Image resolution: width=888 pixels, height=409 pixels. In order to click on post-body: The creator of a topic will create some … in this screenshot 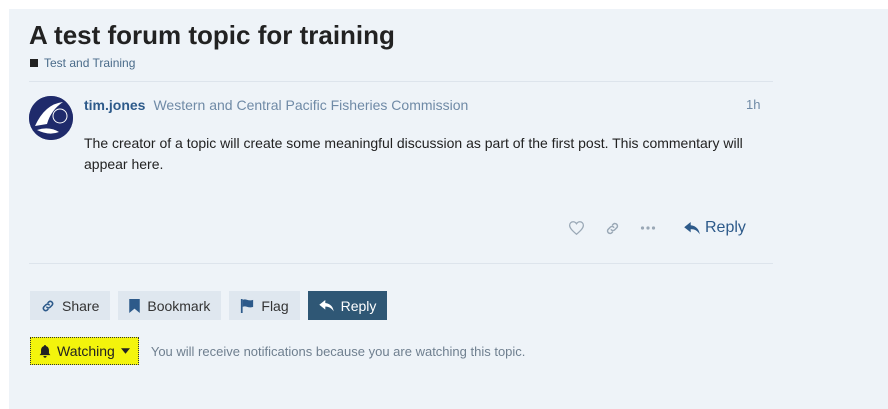, I will do `click(413, 153)`.